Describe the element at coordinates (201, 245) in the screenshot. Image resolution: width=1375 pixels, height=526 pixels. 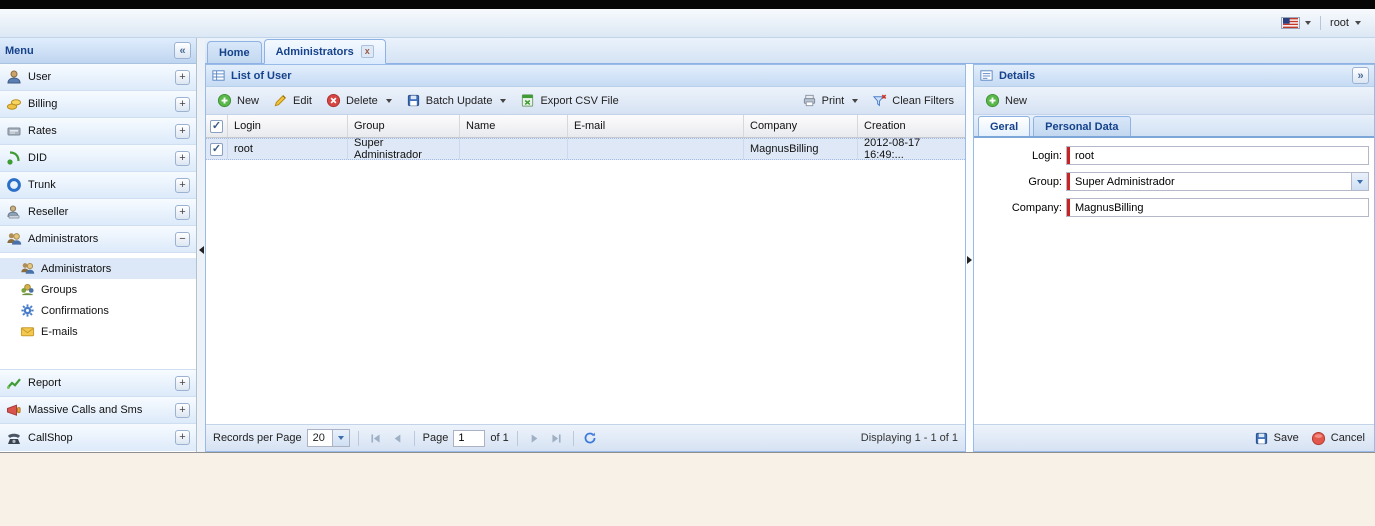
I see `sidebar-splitter` at that location.